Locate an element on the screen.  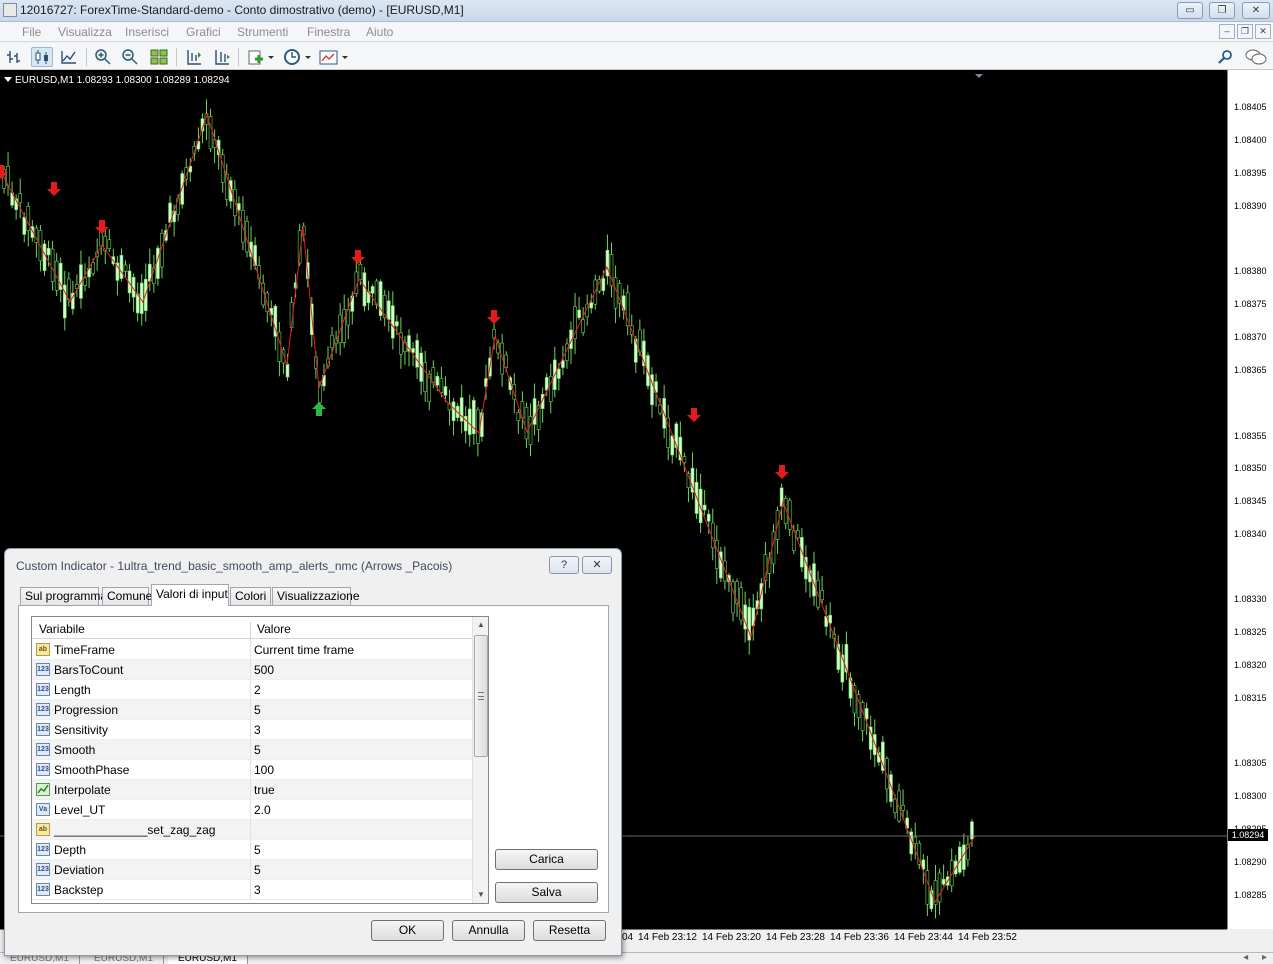
price-label: 1.08305 is located at coordinates (1250, 763).